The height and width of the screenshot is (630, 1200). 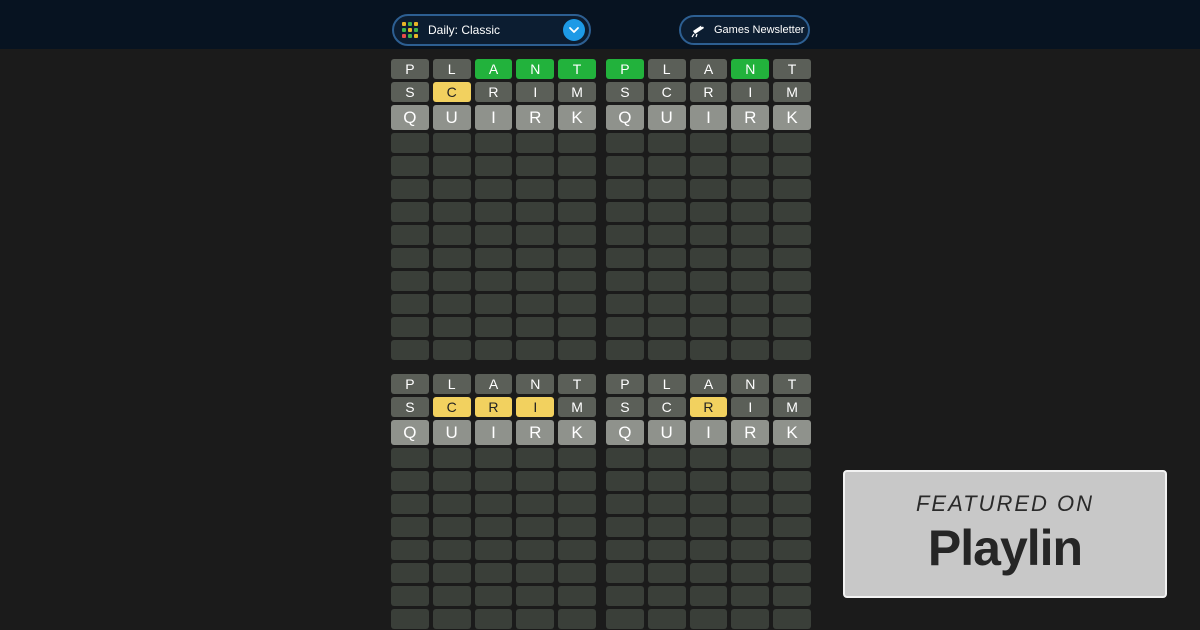 What do you see at coordinates (750, 384) in the screenshot?
I see `letter-tile: N` at bounding box center [750, 384].